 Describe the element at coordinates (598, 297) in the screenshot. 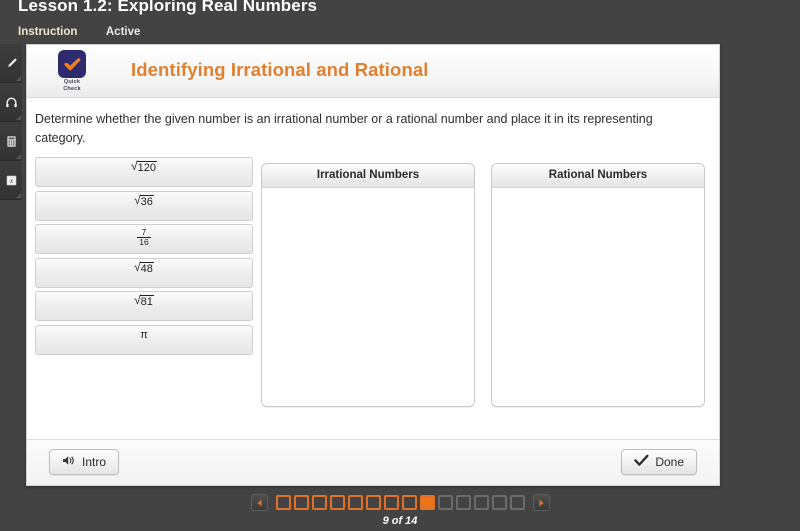

I see `dropzone-rational-body` at that location.